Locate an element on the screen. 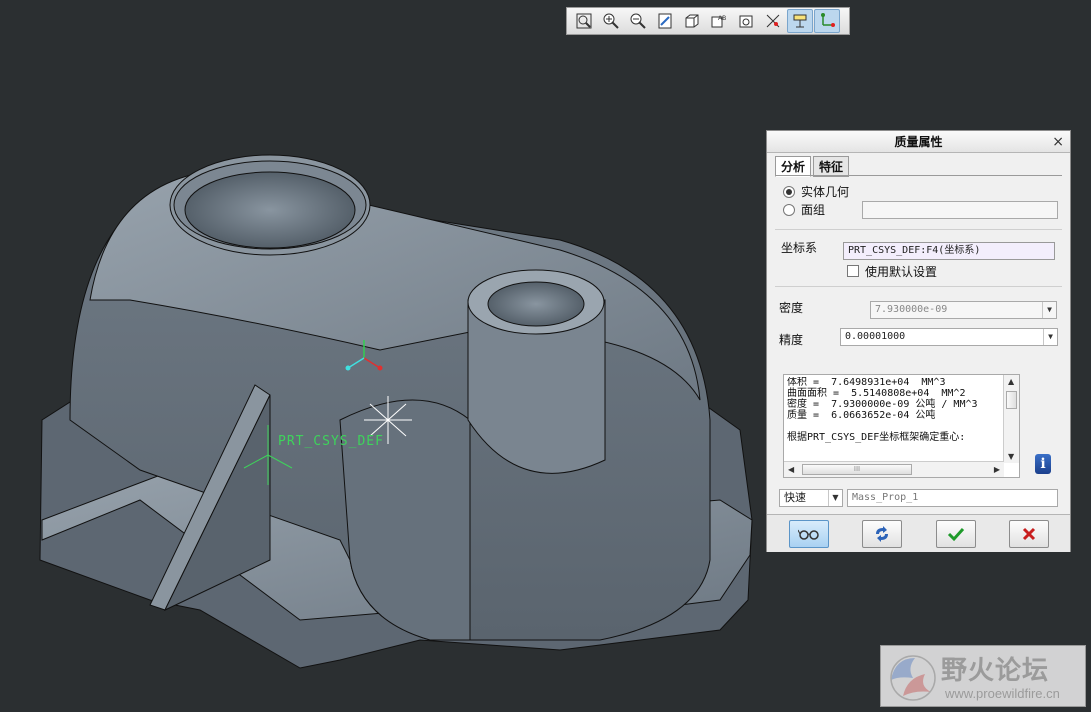 The height and width of the screenshot is (712, 1091). density-label: 密度 is located at coordinates (791, 308).